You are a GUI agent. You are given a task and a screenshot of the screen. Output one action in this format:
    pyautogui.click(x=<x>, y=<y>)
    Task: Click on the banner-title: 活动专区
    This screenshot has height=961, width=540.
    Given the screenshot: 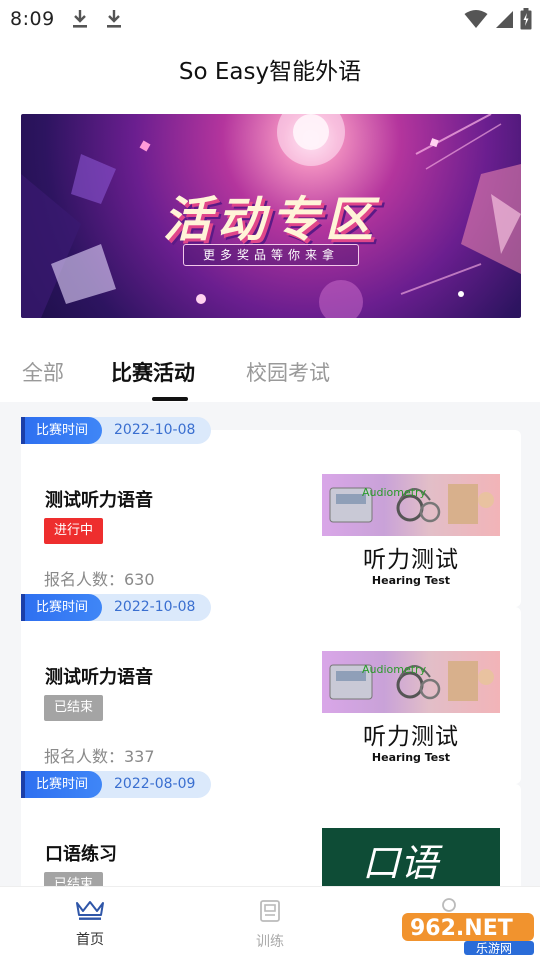 What is the action you would take?
    pyautogui.click(x=270, y=220)
    